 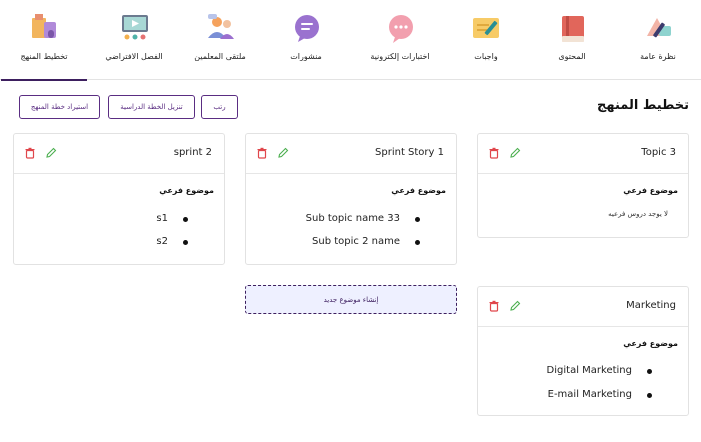 I want to click on card-header: Topic 3, so click(x=583, y=154).